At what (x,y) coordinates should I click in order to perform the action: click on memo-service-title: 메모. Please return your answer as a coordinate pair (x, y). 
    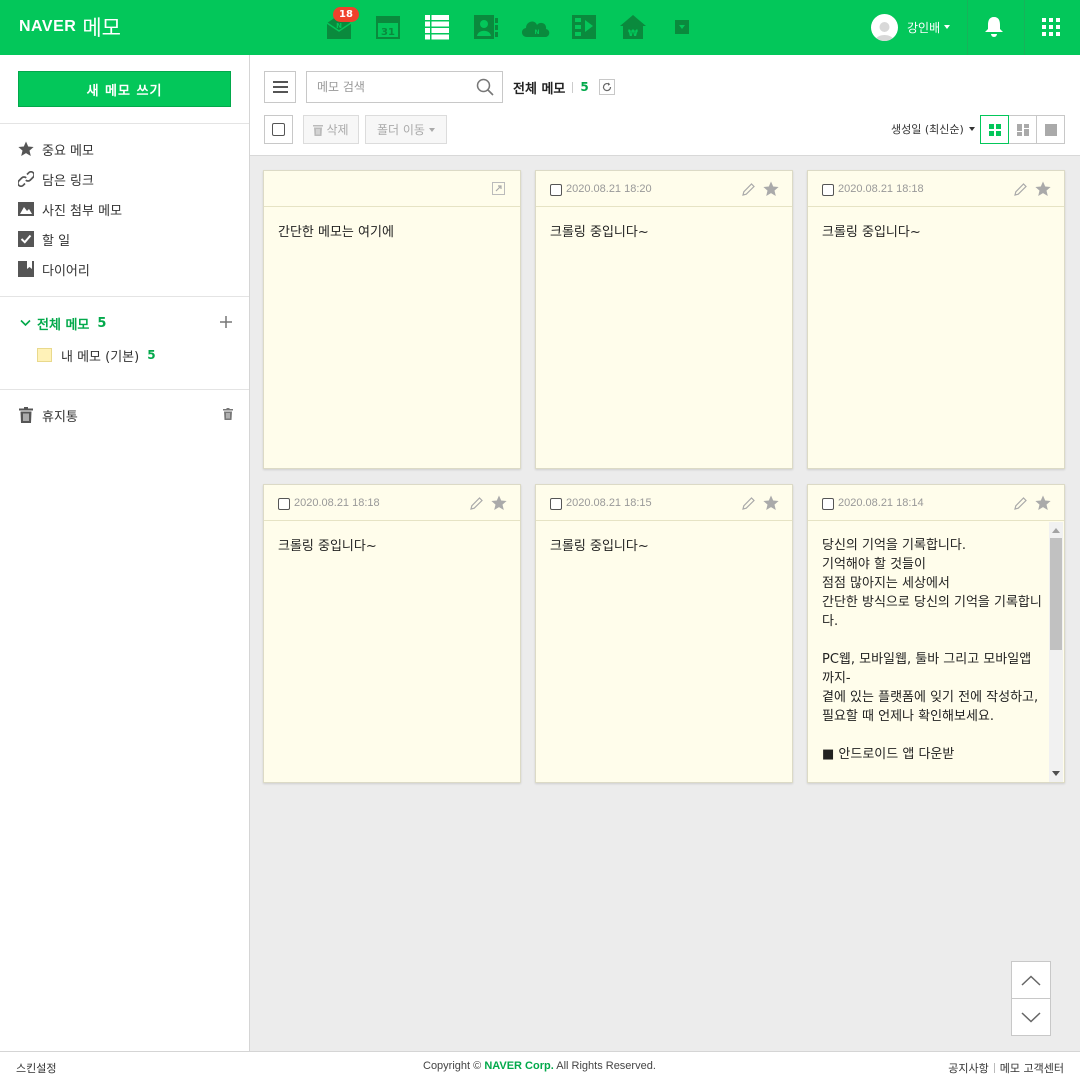
    Looking at the image, I should click on (101, 28).